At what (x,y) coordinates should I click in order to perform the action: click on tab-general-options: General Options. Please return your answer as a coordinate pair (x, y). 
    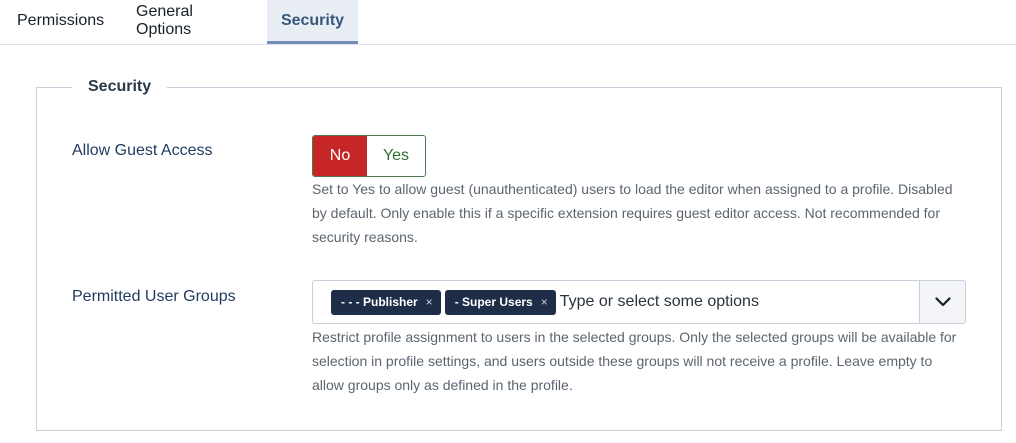
    Looking at the image, I should click on (193, 22).